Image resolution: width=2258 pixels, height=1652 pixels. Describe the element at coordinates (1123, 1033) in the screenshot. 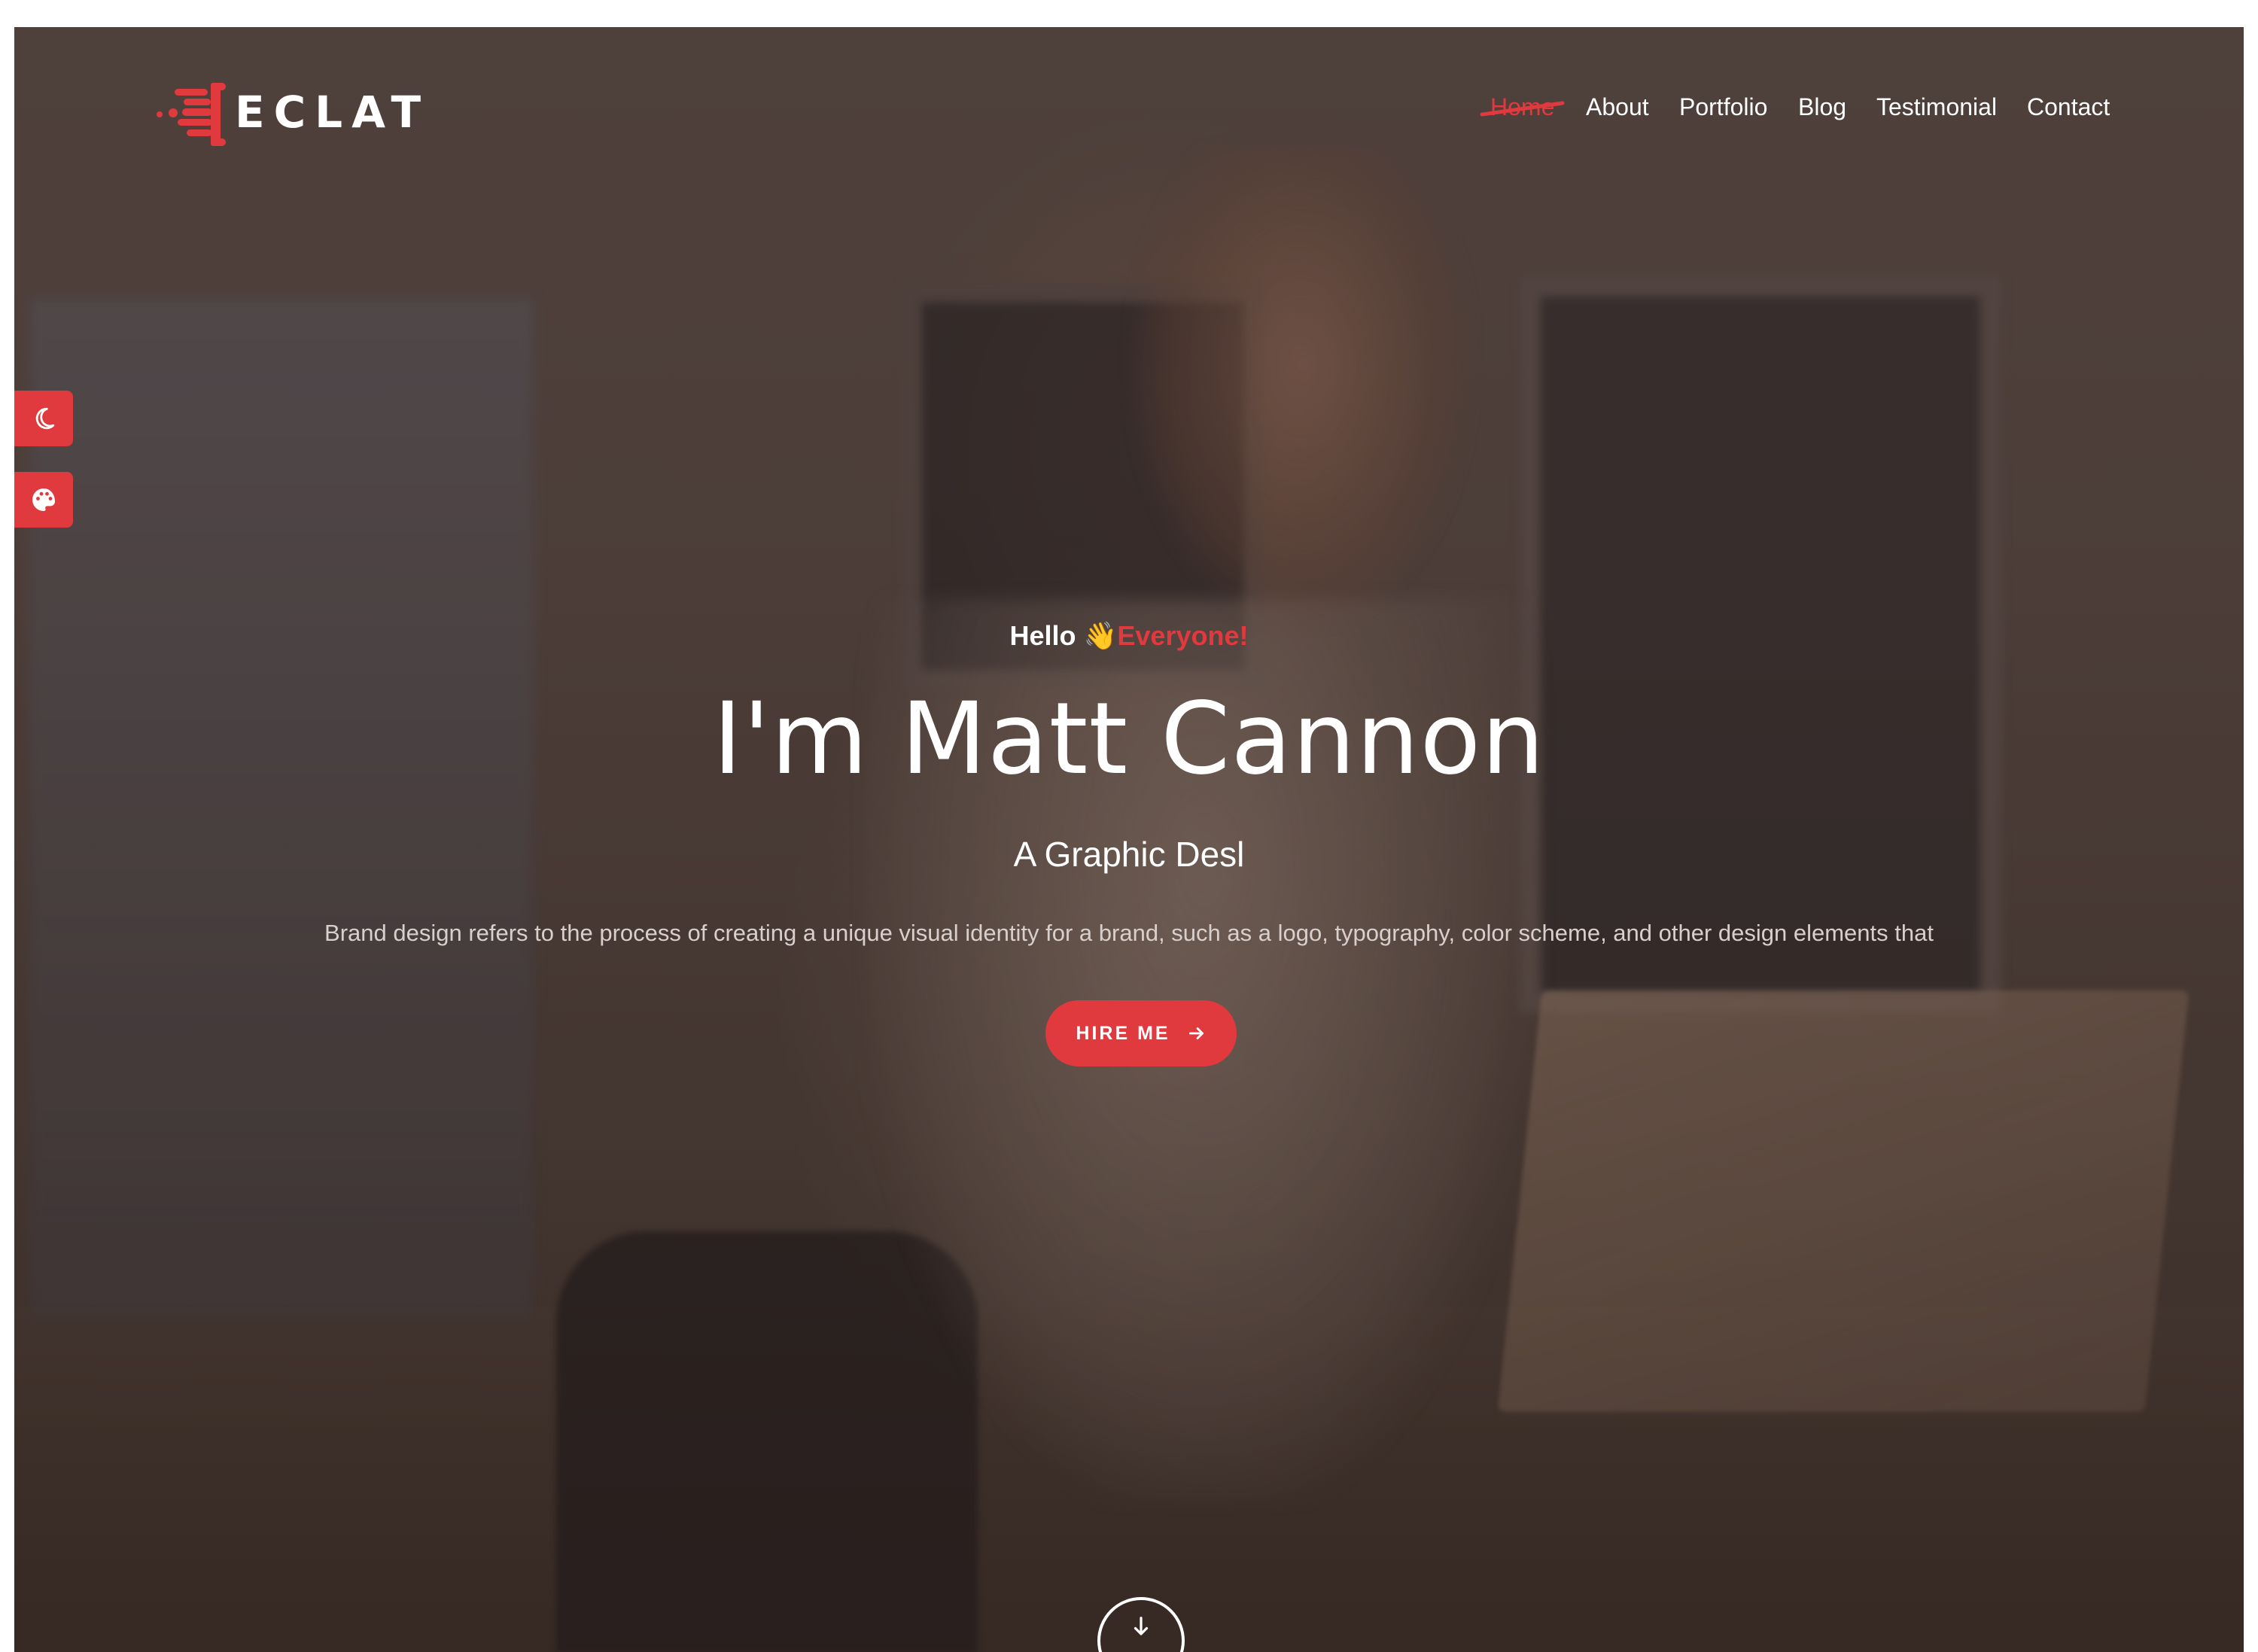

I see `hire-me-label: HIRE ME` at that location.